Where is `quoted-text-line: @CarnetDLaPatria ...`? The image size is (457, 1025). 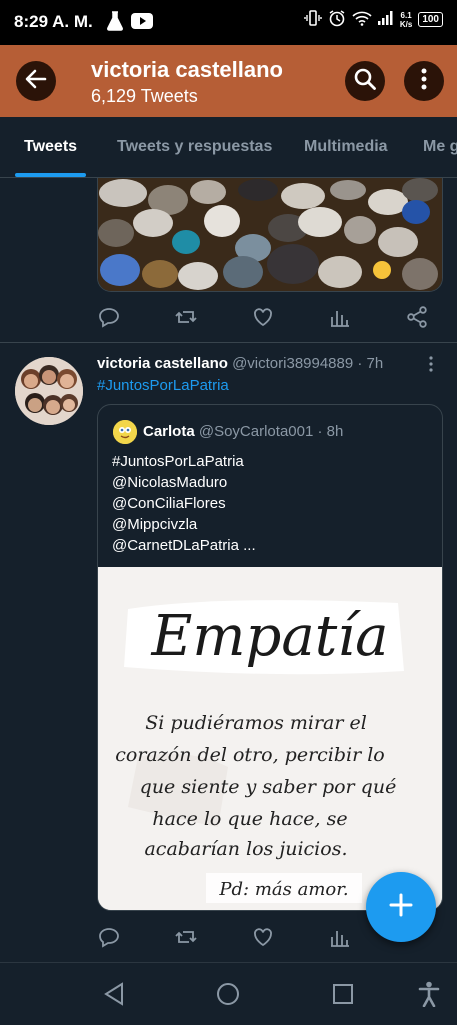 quoted-text-line: @CarnetDLaPatria ... is located at coordinates (184, 545).